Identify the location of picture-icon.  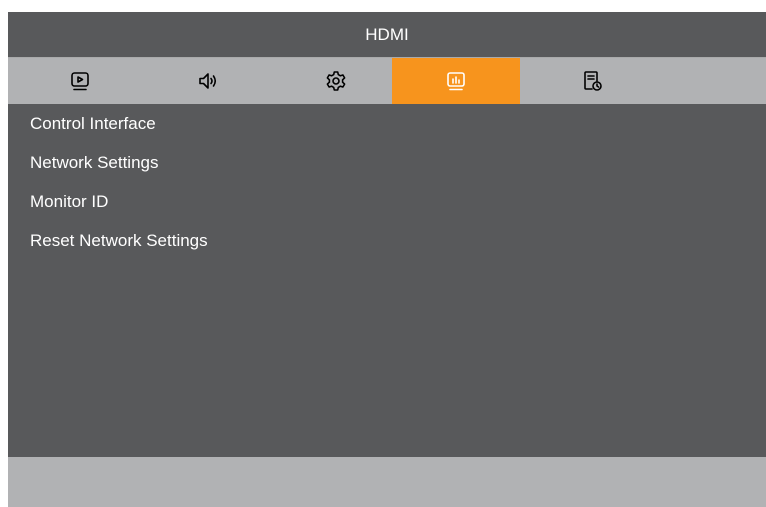
(80, 81).